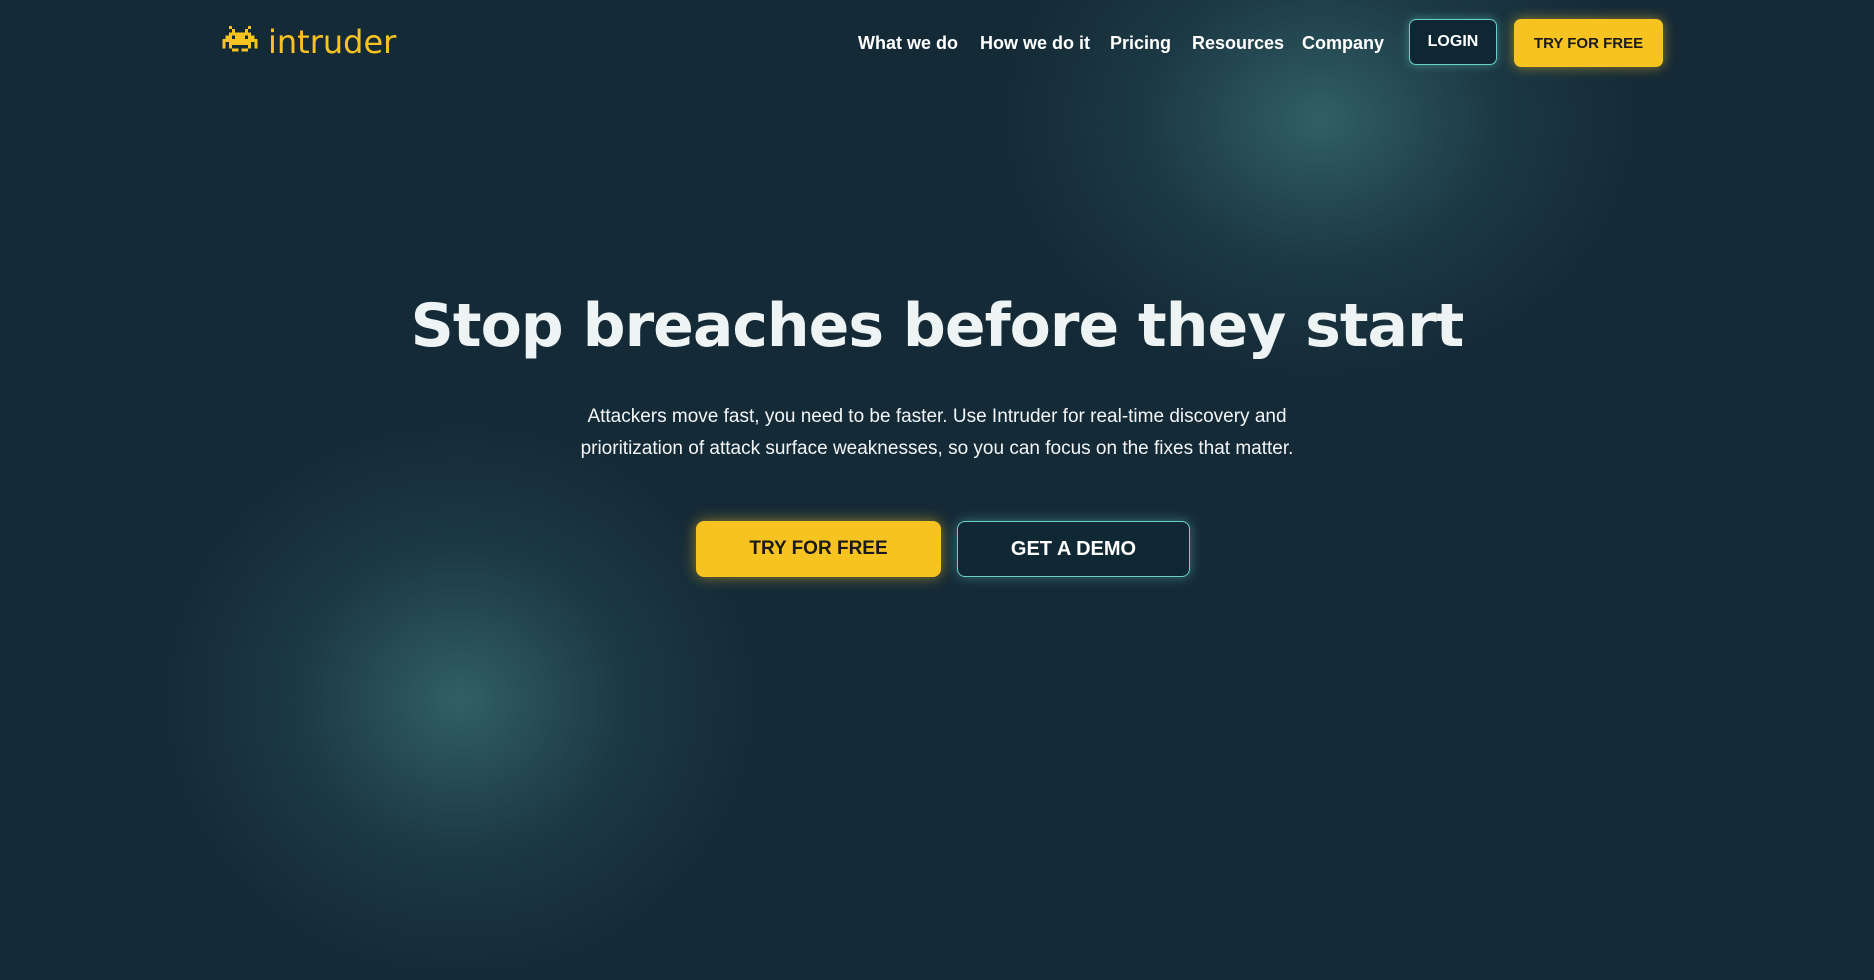 The width and height of the screenshot is (1874, 980). Describe the element at coordinates (1073, 549) in the screenshot. I see `hero-get-a-demo-button: GET A DEMO` at that location.